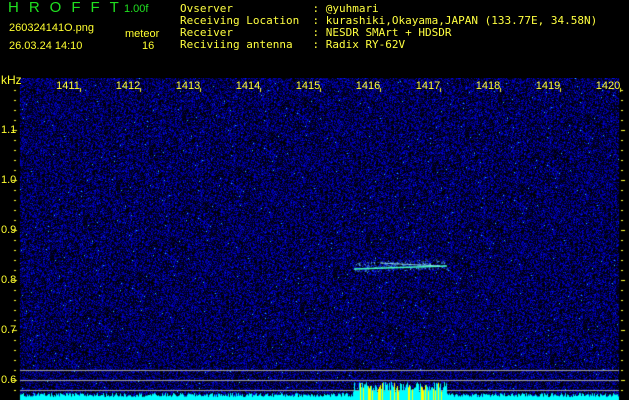 The height and width of the screenshot is (400, 629). What do you see at coordinates (365, 44) in the screenshot?
I see `info-value: Radix RY-62V` at bounding box center [365, 44].